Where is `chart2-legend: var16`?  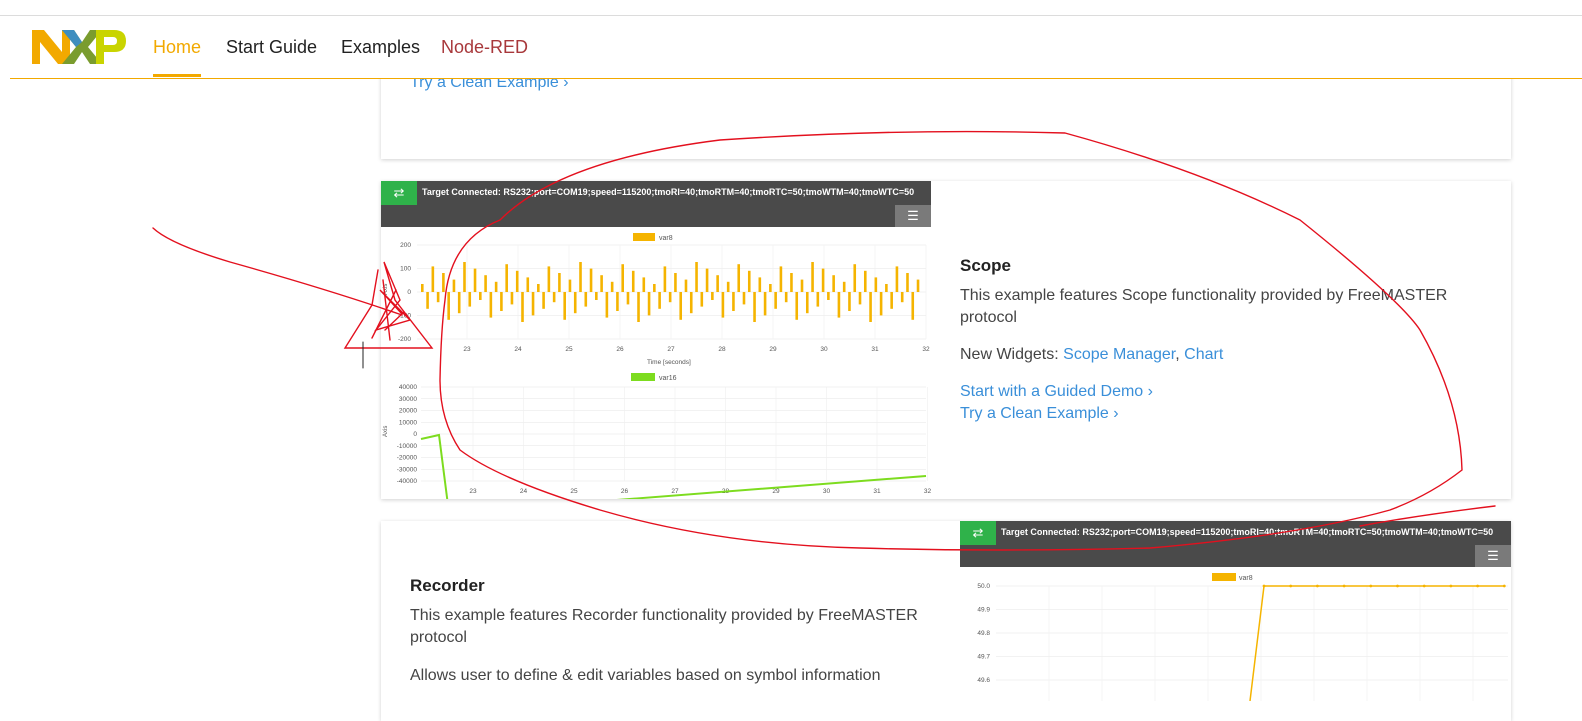
chart2-legend: var16 is located at coordinates (668, 378).